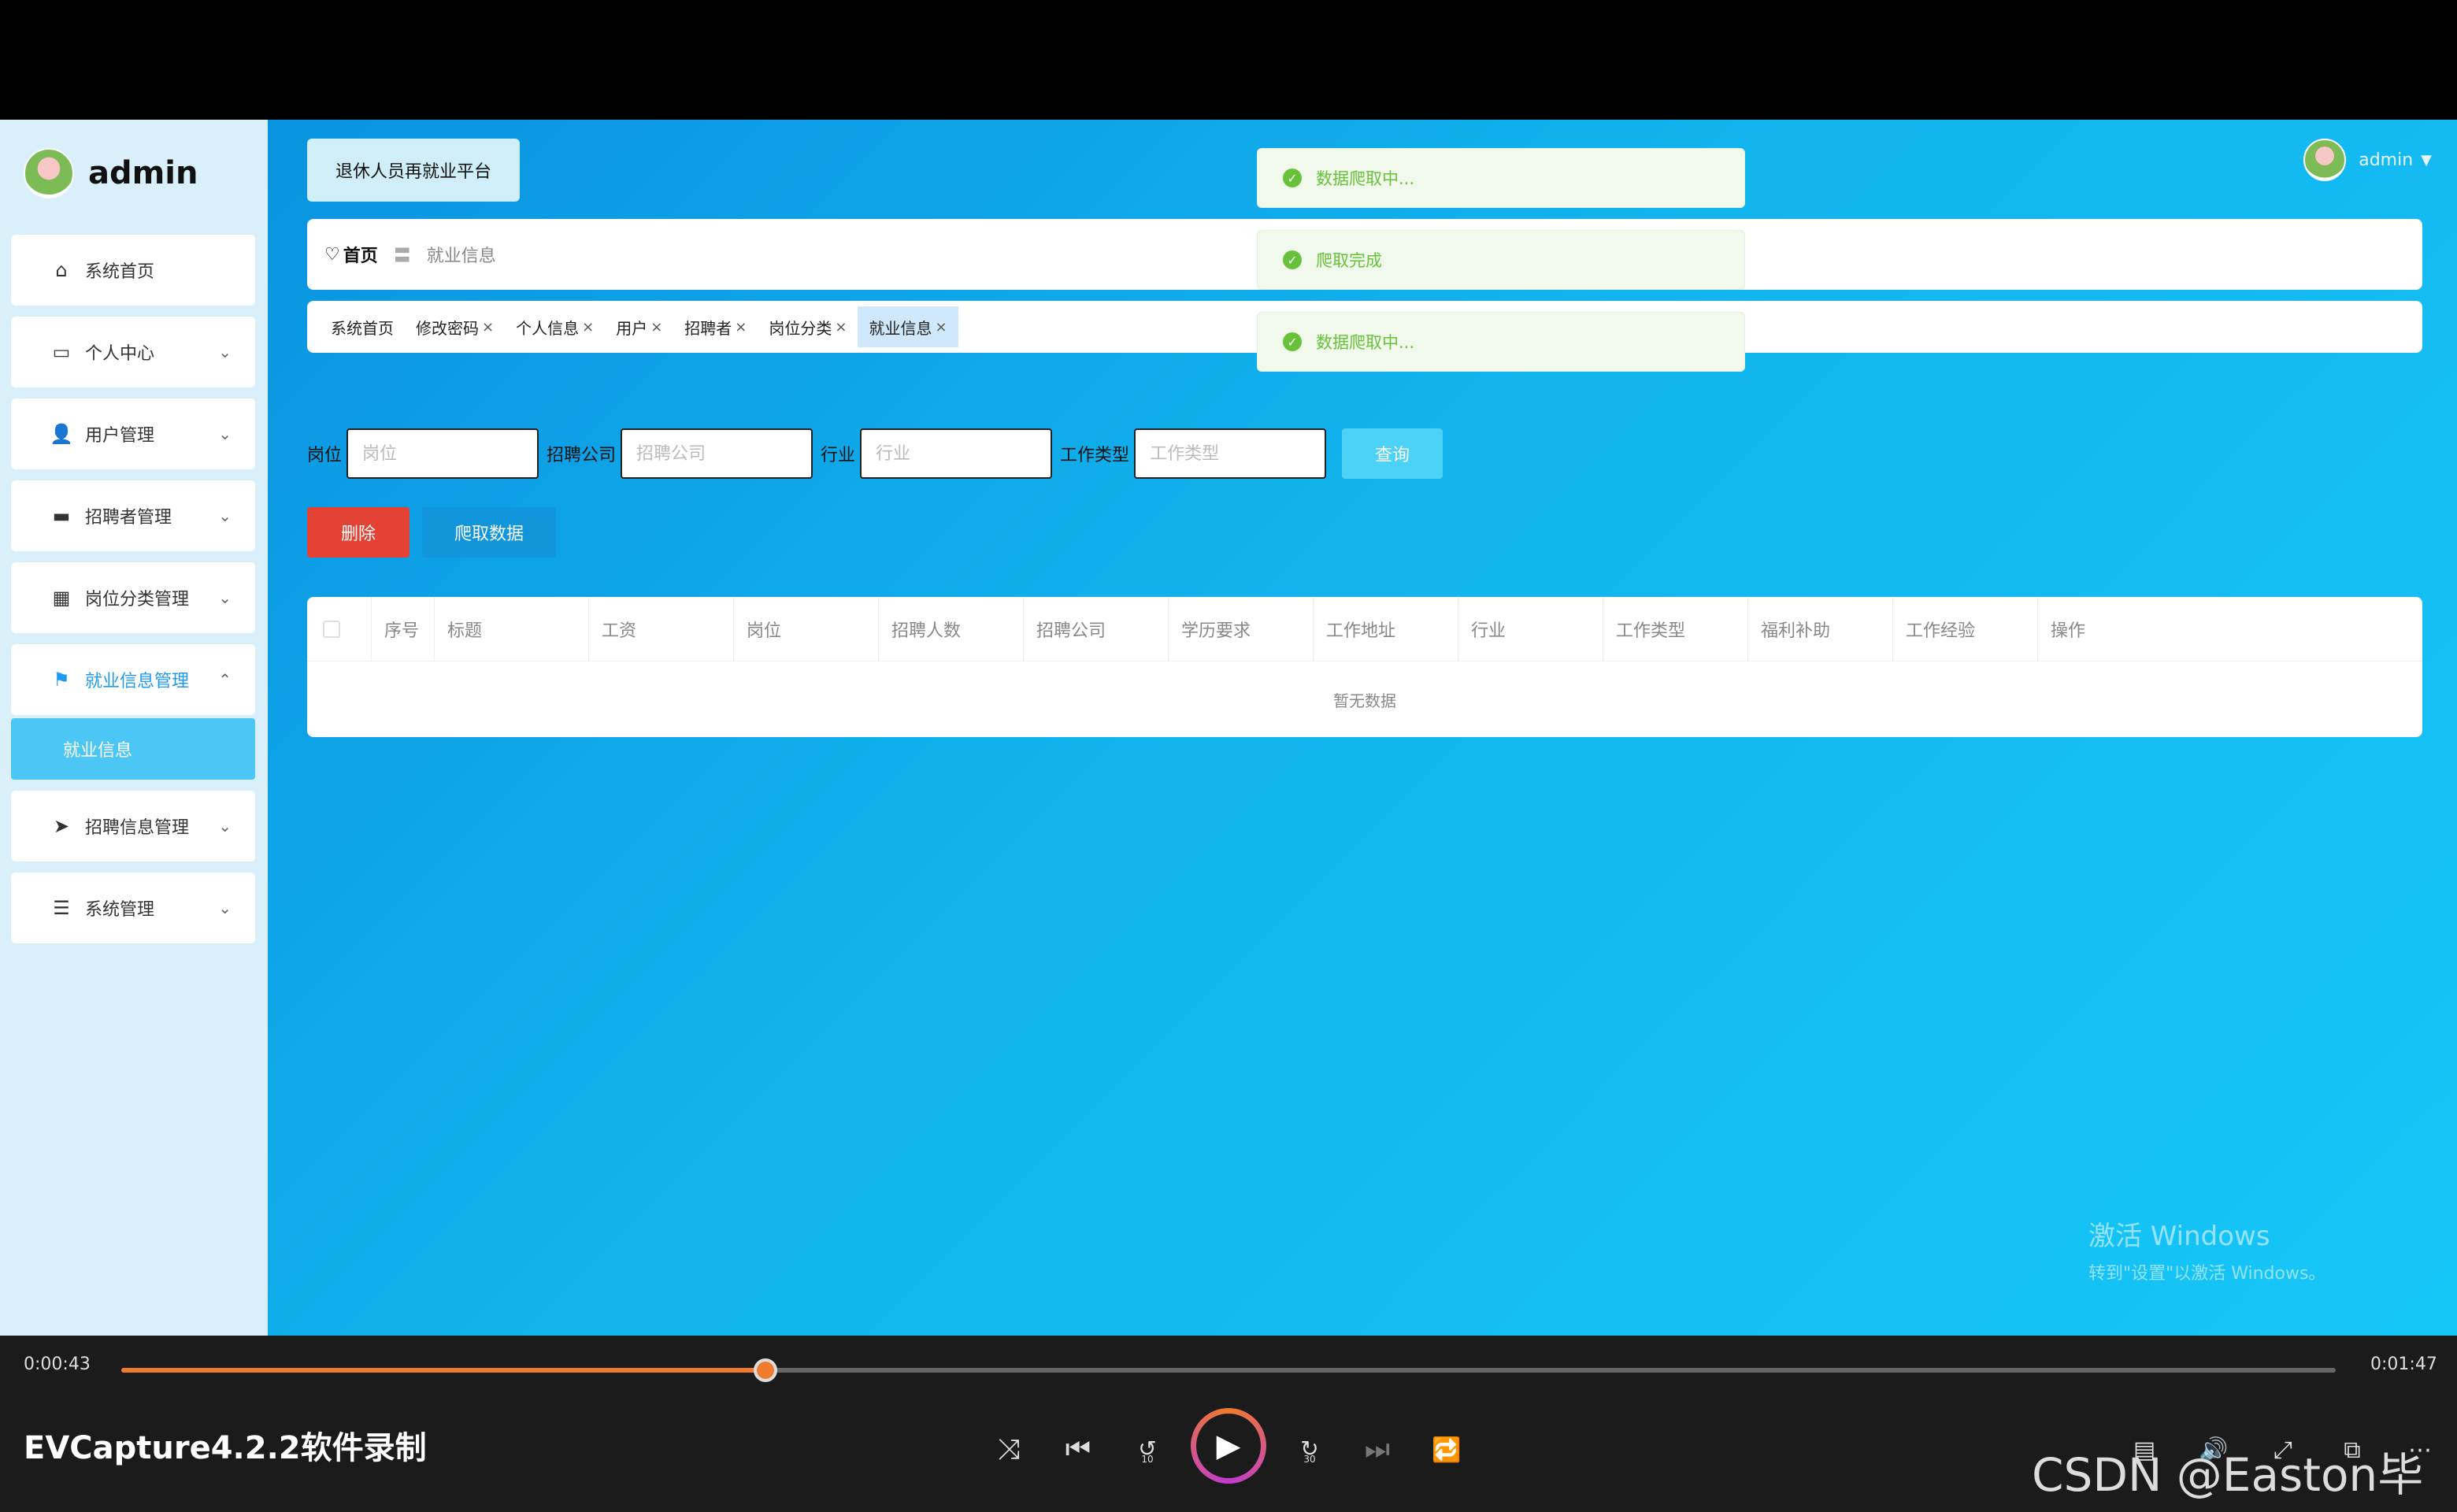  I want to click on sidebar-item-6: ➤ 招聘信息管理 ⌄, so click(133, 826).